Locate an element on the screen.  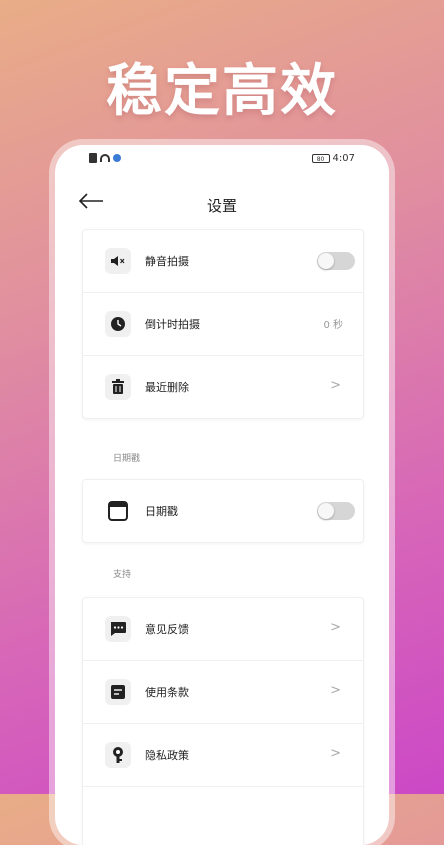
row-label: 倒计时拍摄 is located at coordinates (172, 324).